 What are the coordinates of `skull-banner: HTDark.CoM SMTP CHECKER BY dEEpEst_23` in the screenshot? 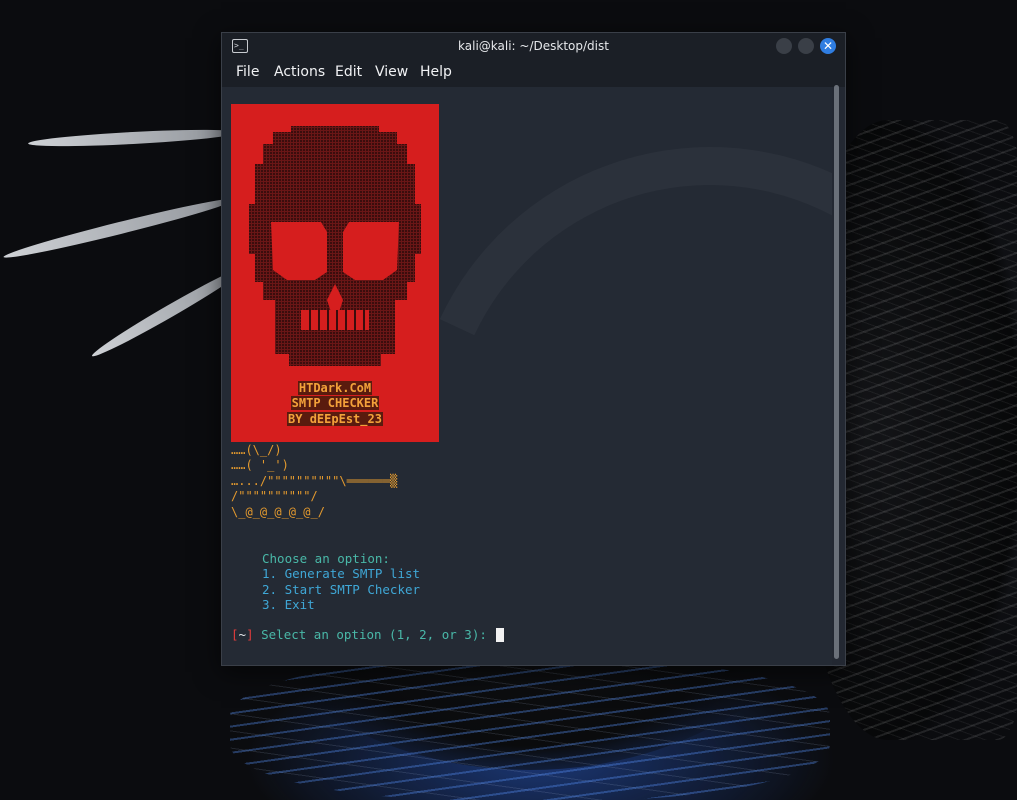 It's located at (335, 273).